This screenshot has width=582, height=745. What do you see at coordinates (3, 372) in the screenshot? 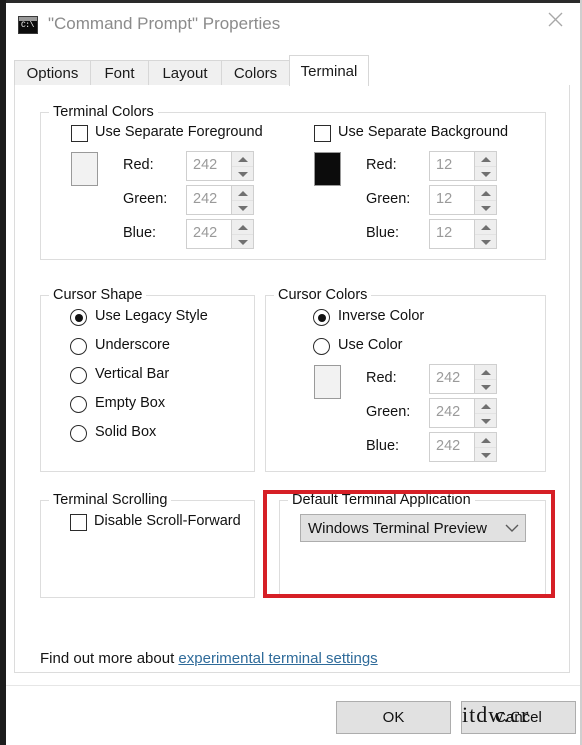
I see `window-left-edge` at bounding box center [3, 372].